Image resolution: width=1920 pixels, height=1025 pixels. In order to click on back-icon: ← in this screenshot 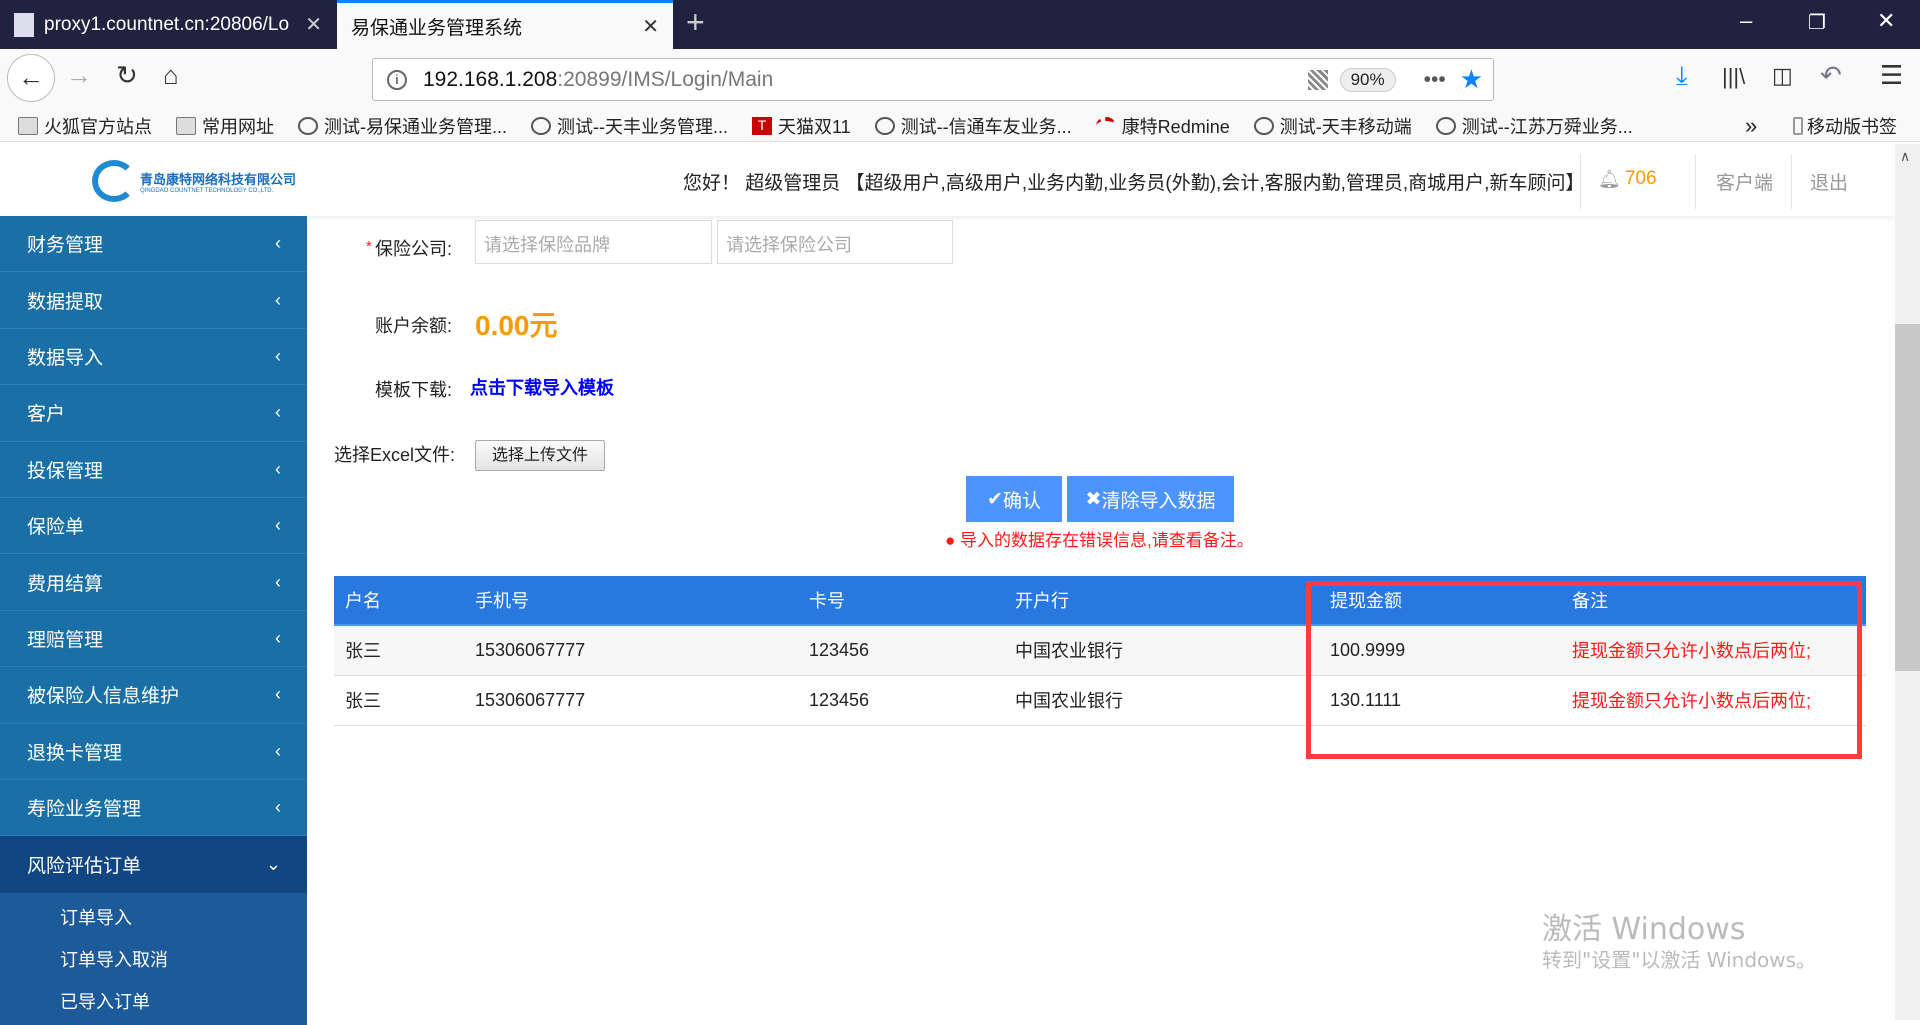, I will do `click(31, 78)`.